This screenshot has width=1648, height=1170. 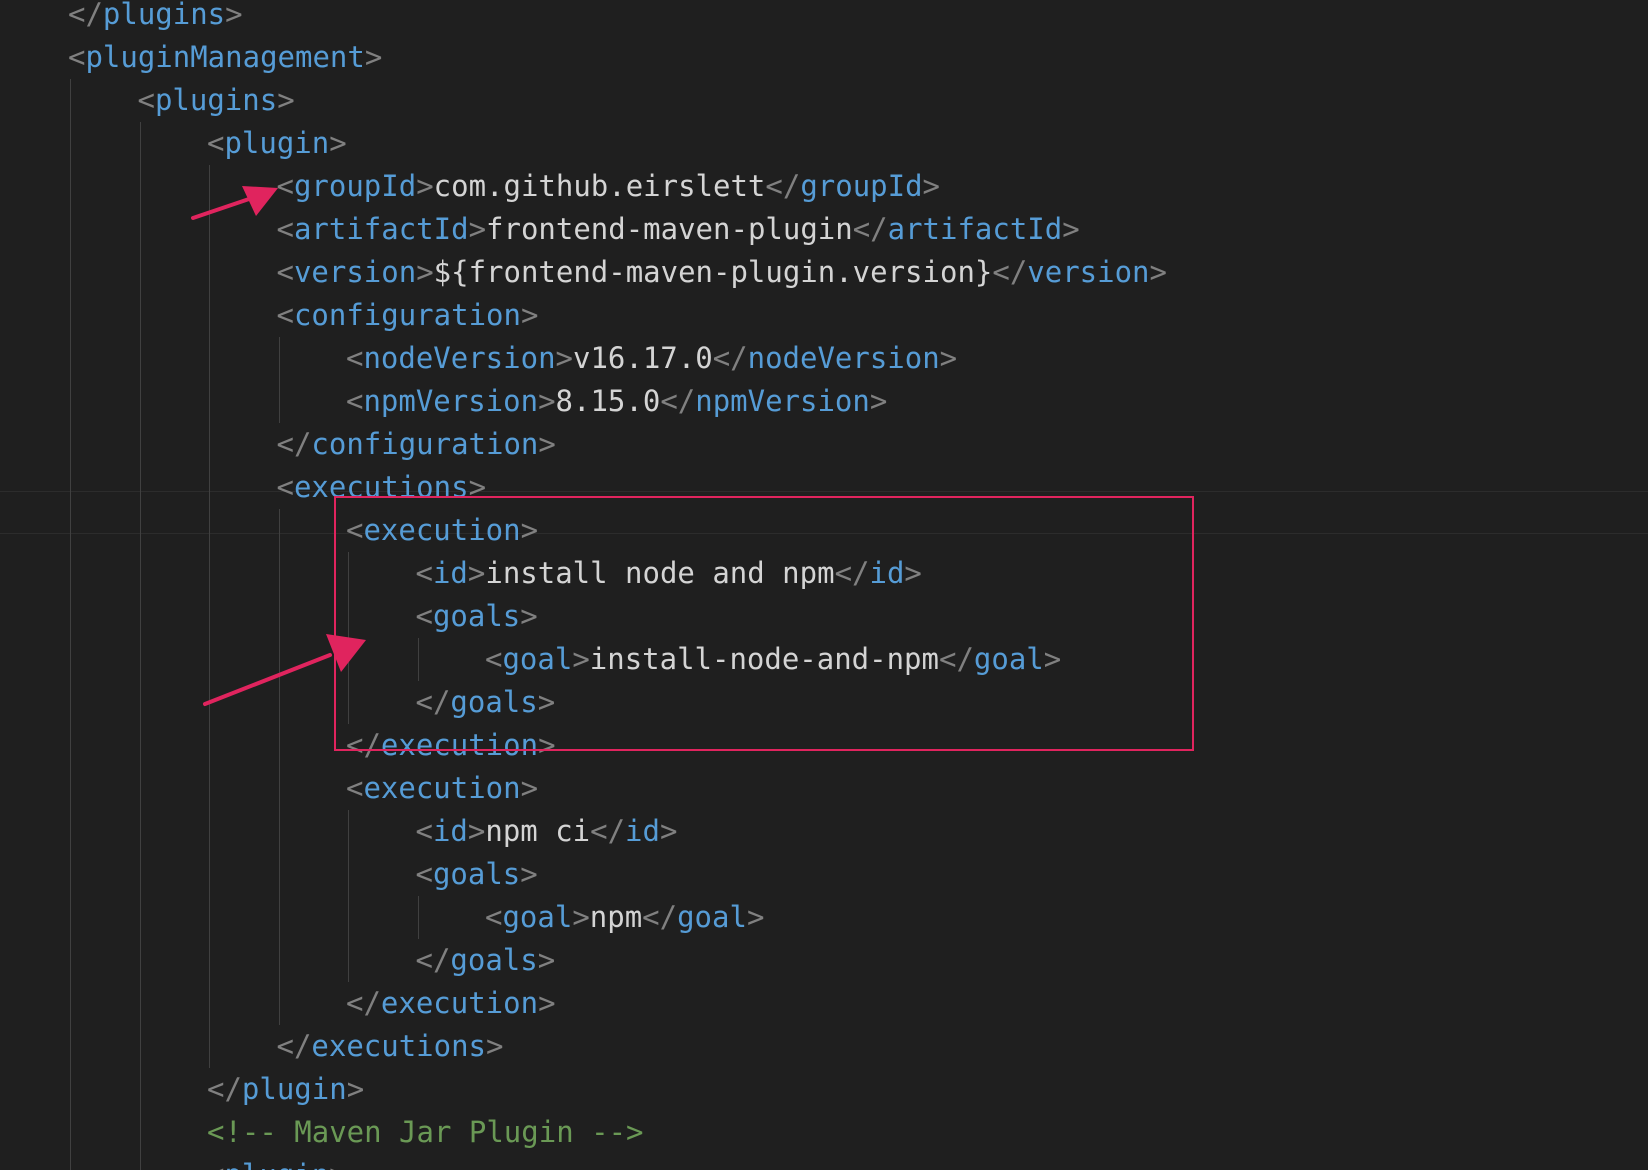 What do you see at coordinates (278, 446) in the screenshot?
I see `annotation-arrows` at bounding box center [278, 446].